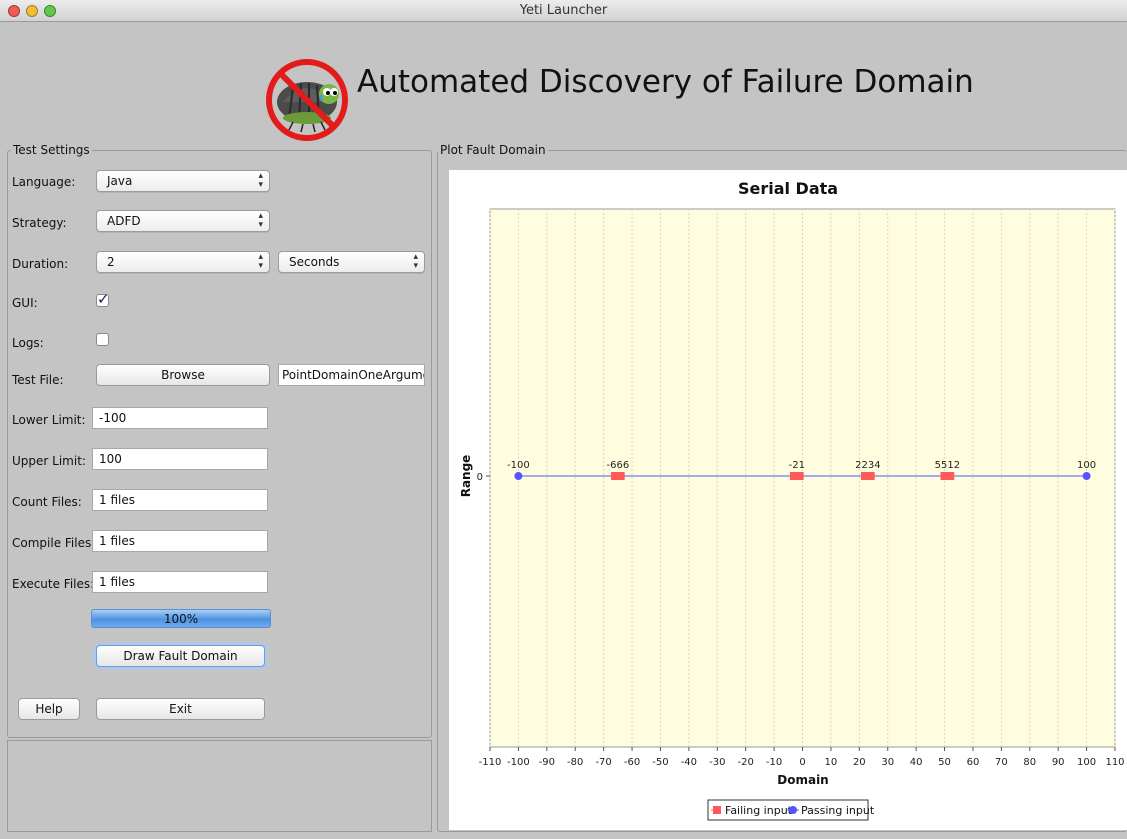 This screenshot has width=1127, height=839. I want to click on lower-limit-label: Lower Limit:, so click(49, 420).